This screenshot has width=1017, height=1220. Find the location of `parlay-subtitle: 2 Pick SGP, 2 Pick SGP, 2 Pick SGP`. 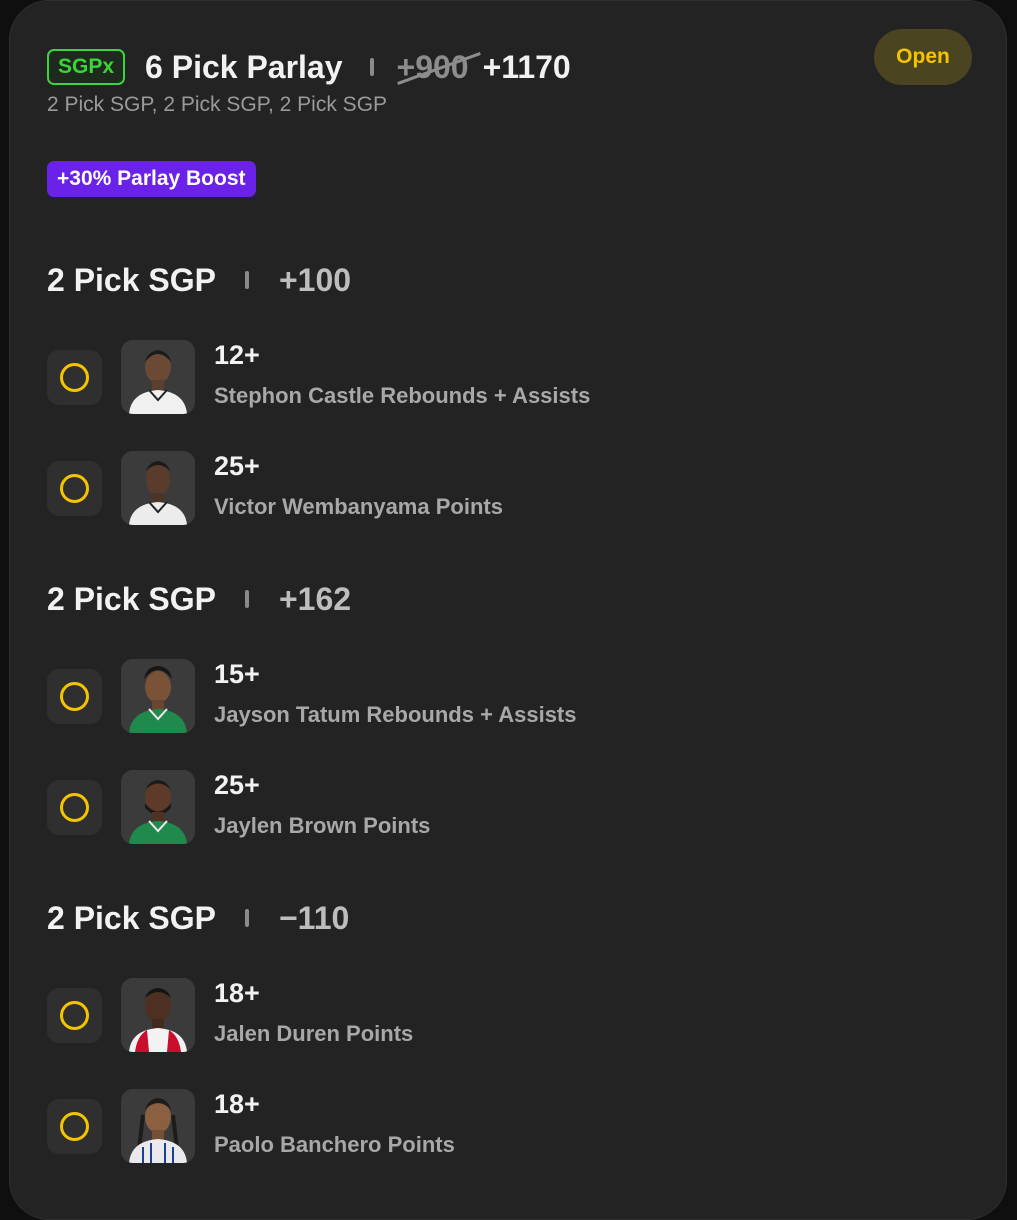

parlay-subtitle: 2 Pick SGP, 2 Pick SGP, 2 Pick SGP is located at coordinates (217, 104).